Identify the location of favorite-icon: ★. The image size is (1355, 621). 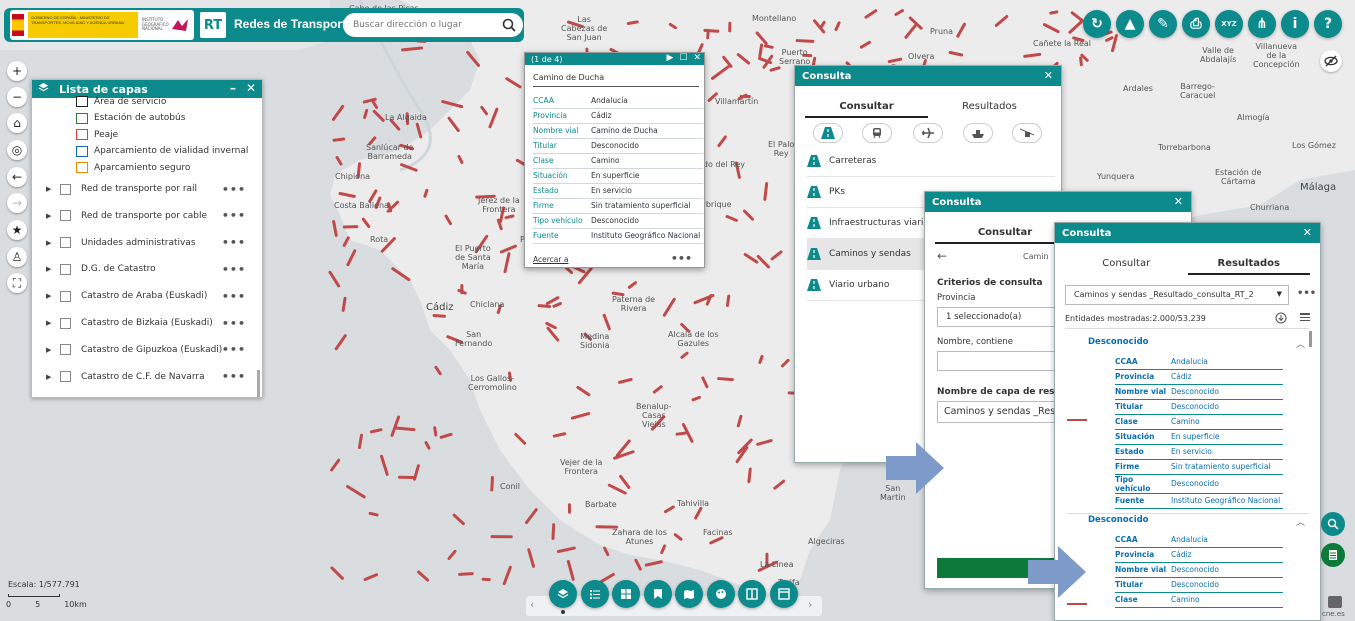
(17, 230).